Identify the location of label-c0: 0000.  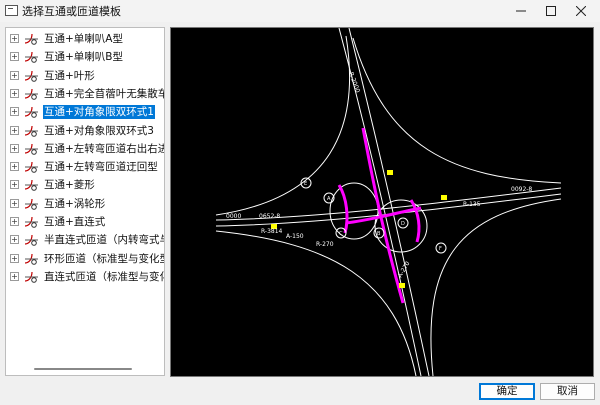
(233, 216).